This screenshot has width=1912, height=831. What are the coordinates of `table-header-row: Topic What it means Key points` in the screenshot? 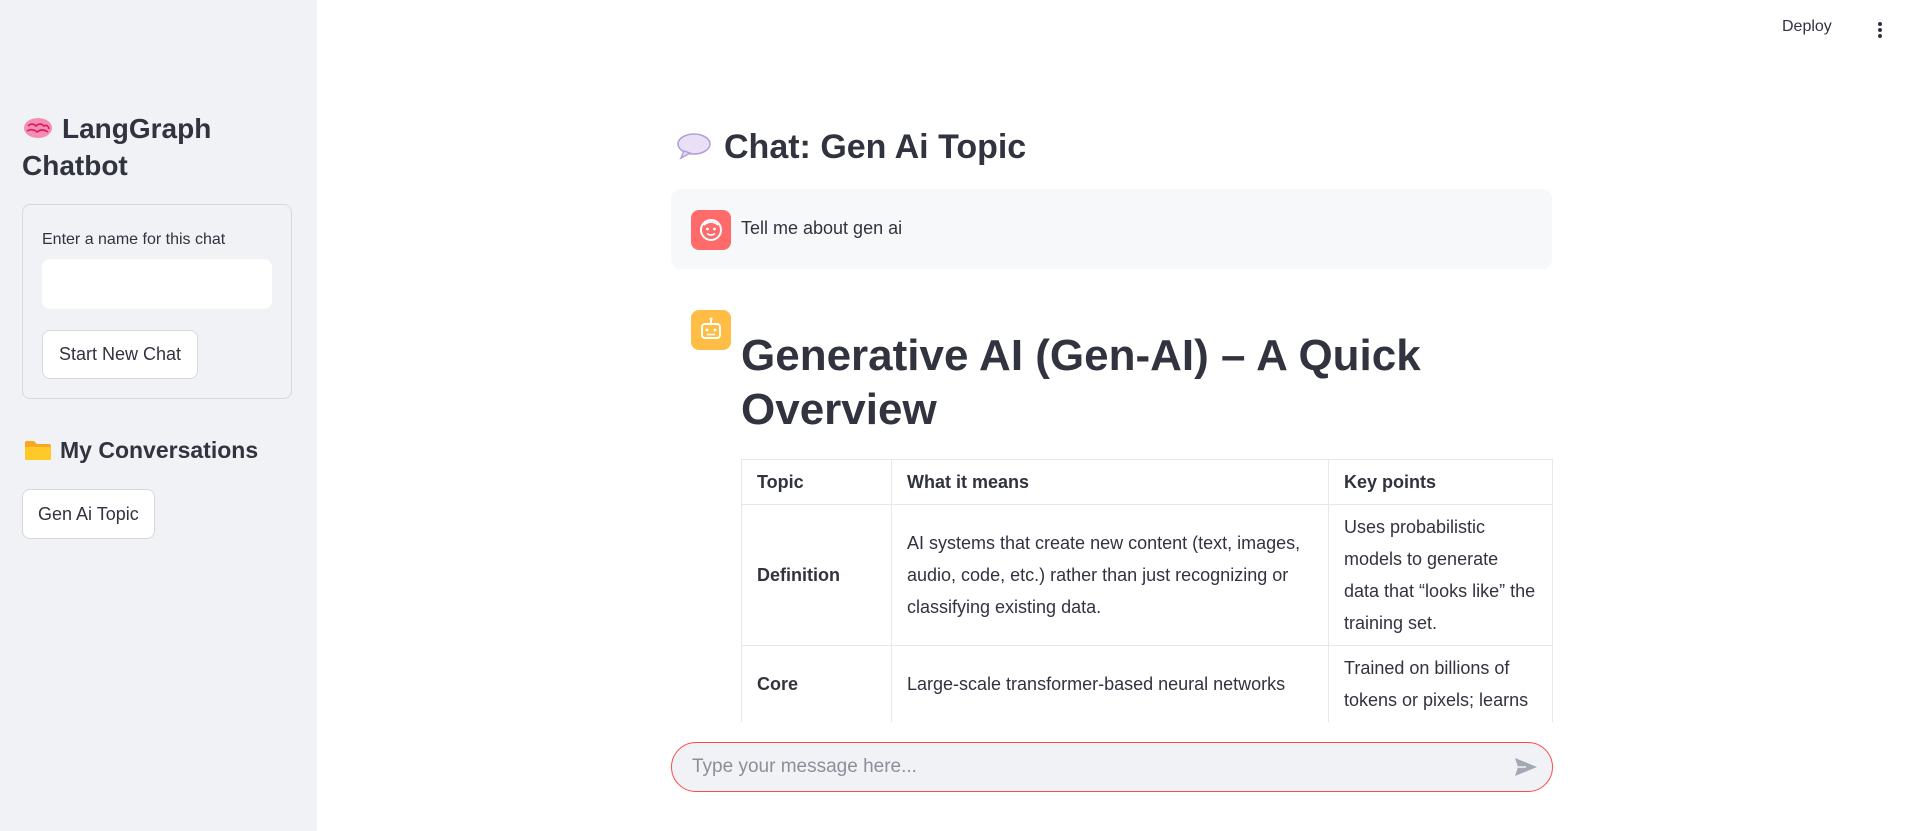 It's located at (1147, 482).